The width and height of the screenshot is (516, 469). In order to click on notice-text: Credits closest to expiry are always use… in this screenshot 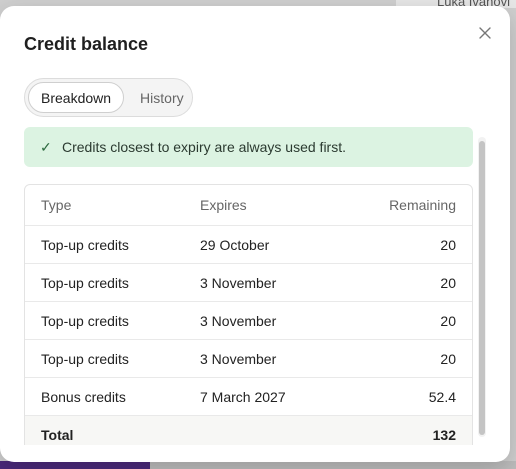, I will do `click(204, 147)`.